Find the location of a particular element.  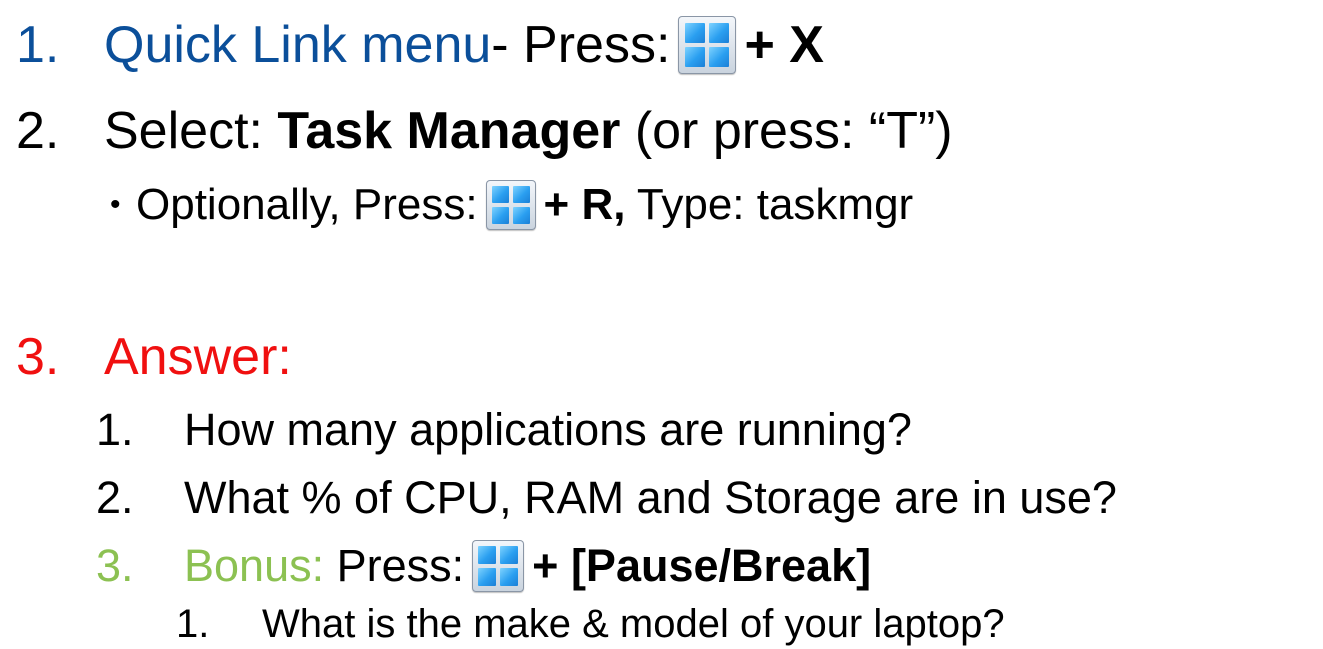

bullet-prefix: Optionally, Press: is located at coordinates (307, 204).